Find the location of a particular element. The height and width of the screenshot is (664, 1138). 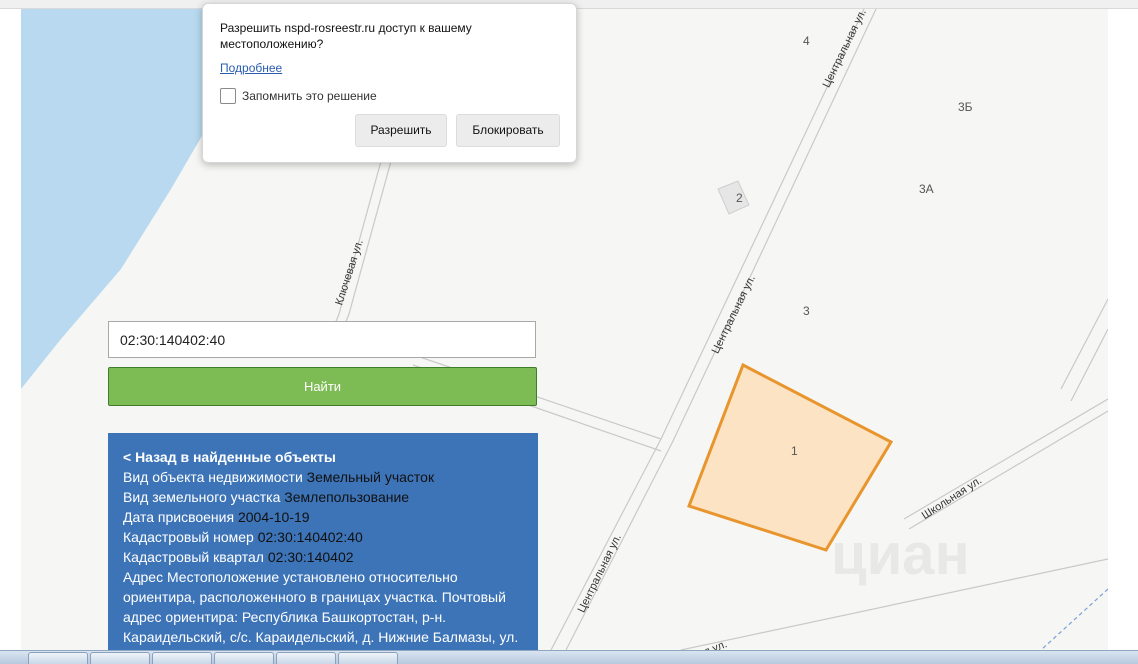

house-number: 3 is located at coordinates (806, 311).